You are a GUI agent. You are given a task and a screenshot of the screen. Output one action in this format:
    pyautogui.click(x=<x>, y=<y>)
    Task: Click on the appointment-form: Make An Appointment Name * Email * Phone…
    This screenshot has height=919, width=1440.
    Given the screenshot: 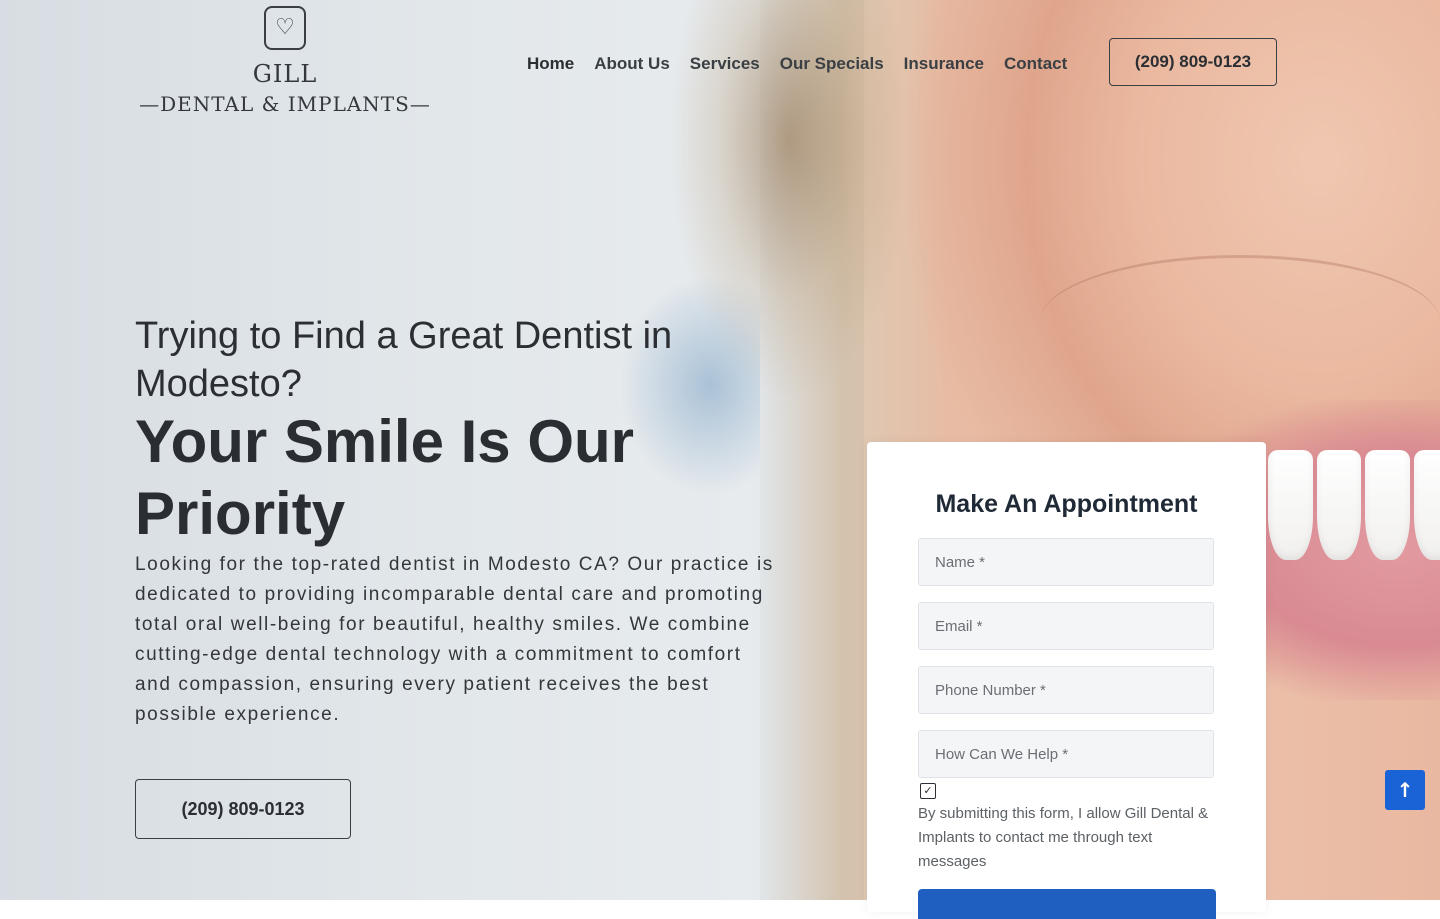 What is the action you would take?
    pyautogui.click(x=1066, y=680)
    